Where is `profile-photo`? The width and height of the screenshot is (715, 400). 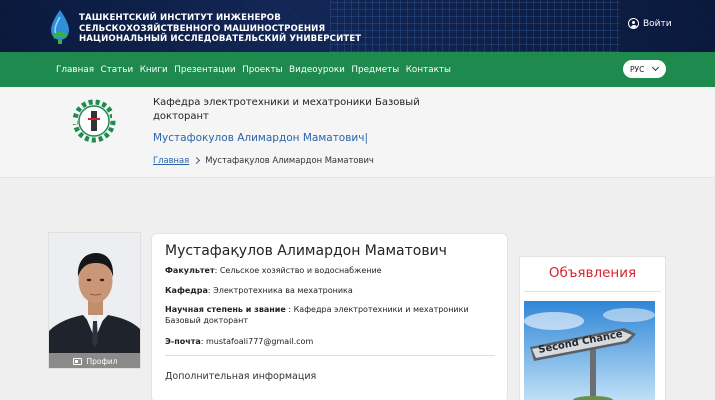 profile-photo is located at coordinates (94, 293).